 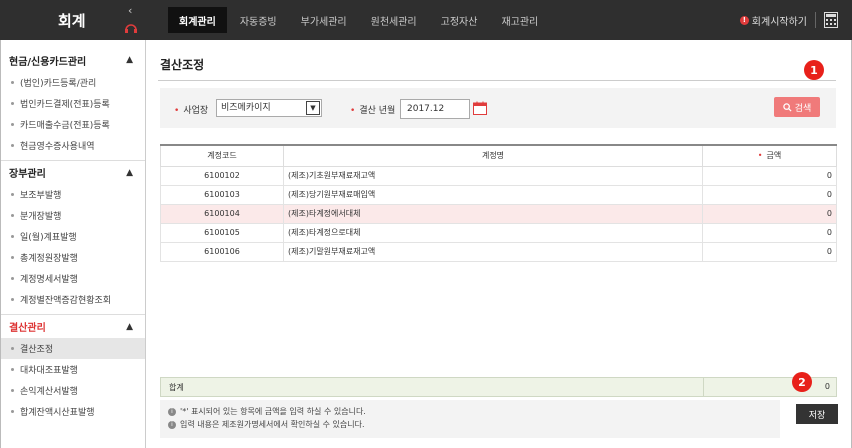 I want to click on business-label: • 사업장, so click(x=191, y=109).